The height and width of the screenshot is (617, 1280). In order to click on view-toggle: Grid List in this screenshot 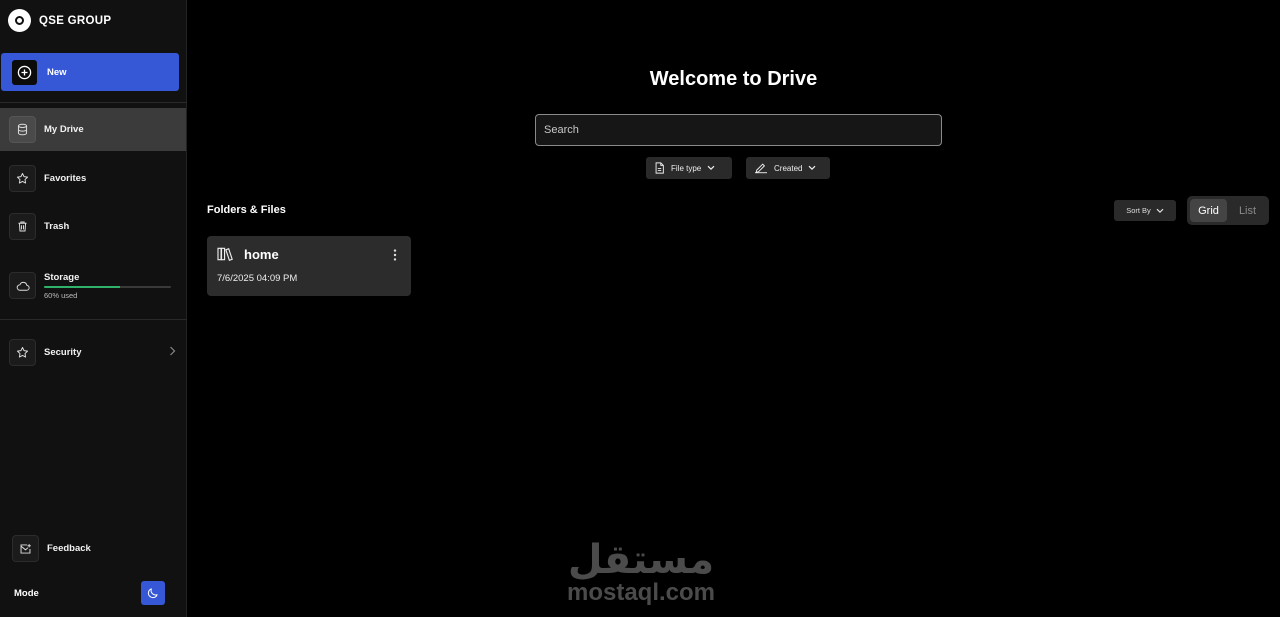, I will do `click(1228, 210)`.